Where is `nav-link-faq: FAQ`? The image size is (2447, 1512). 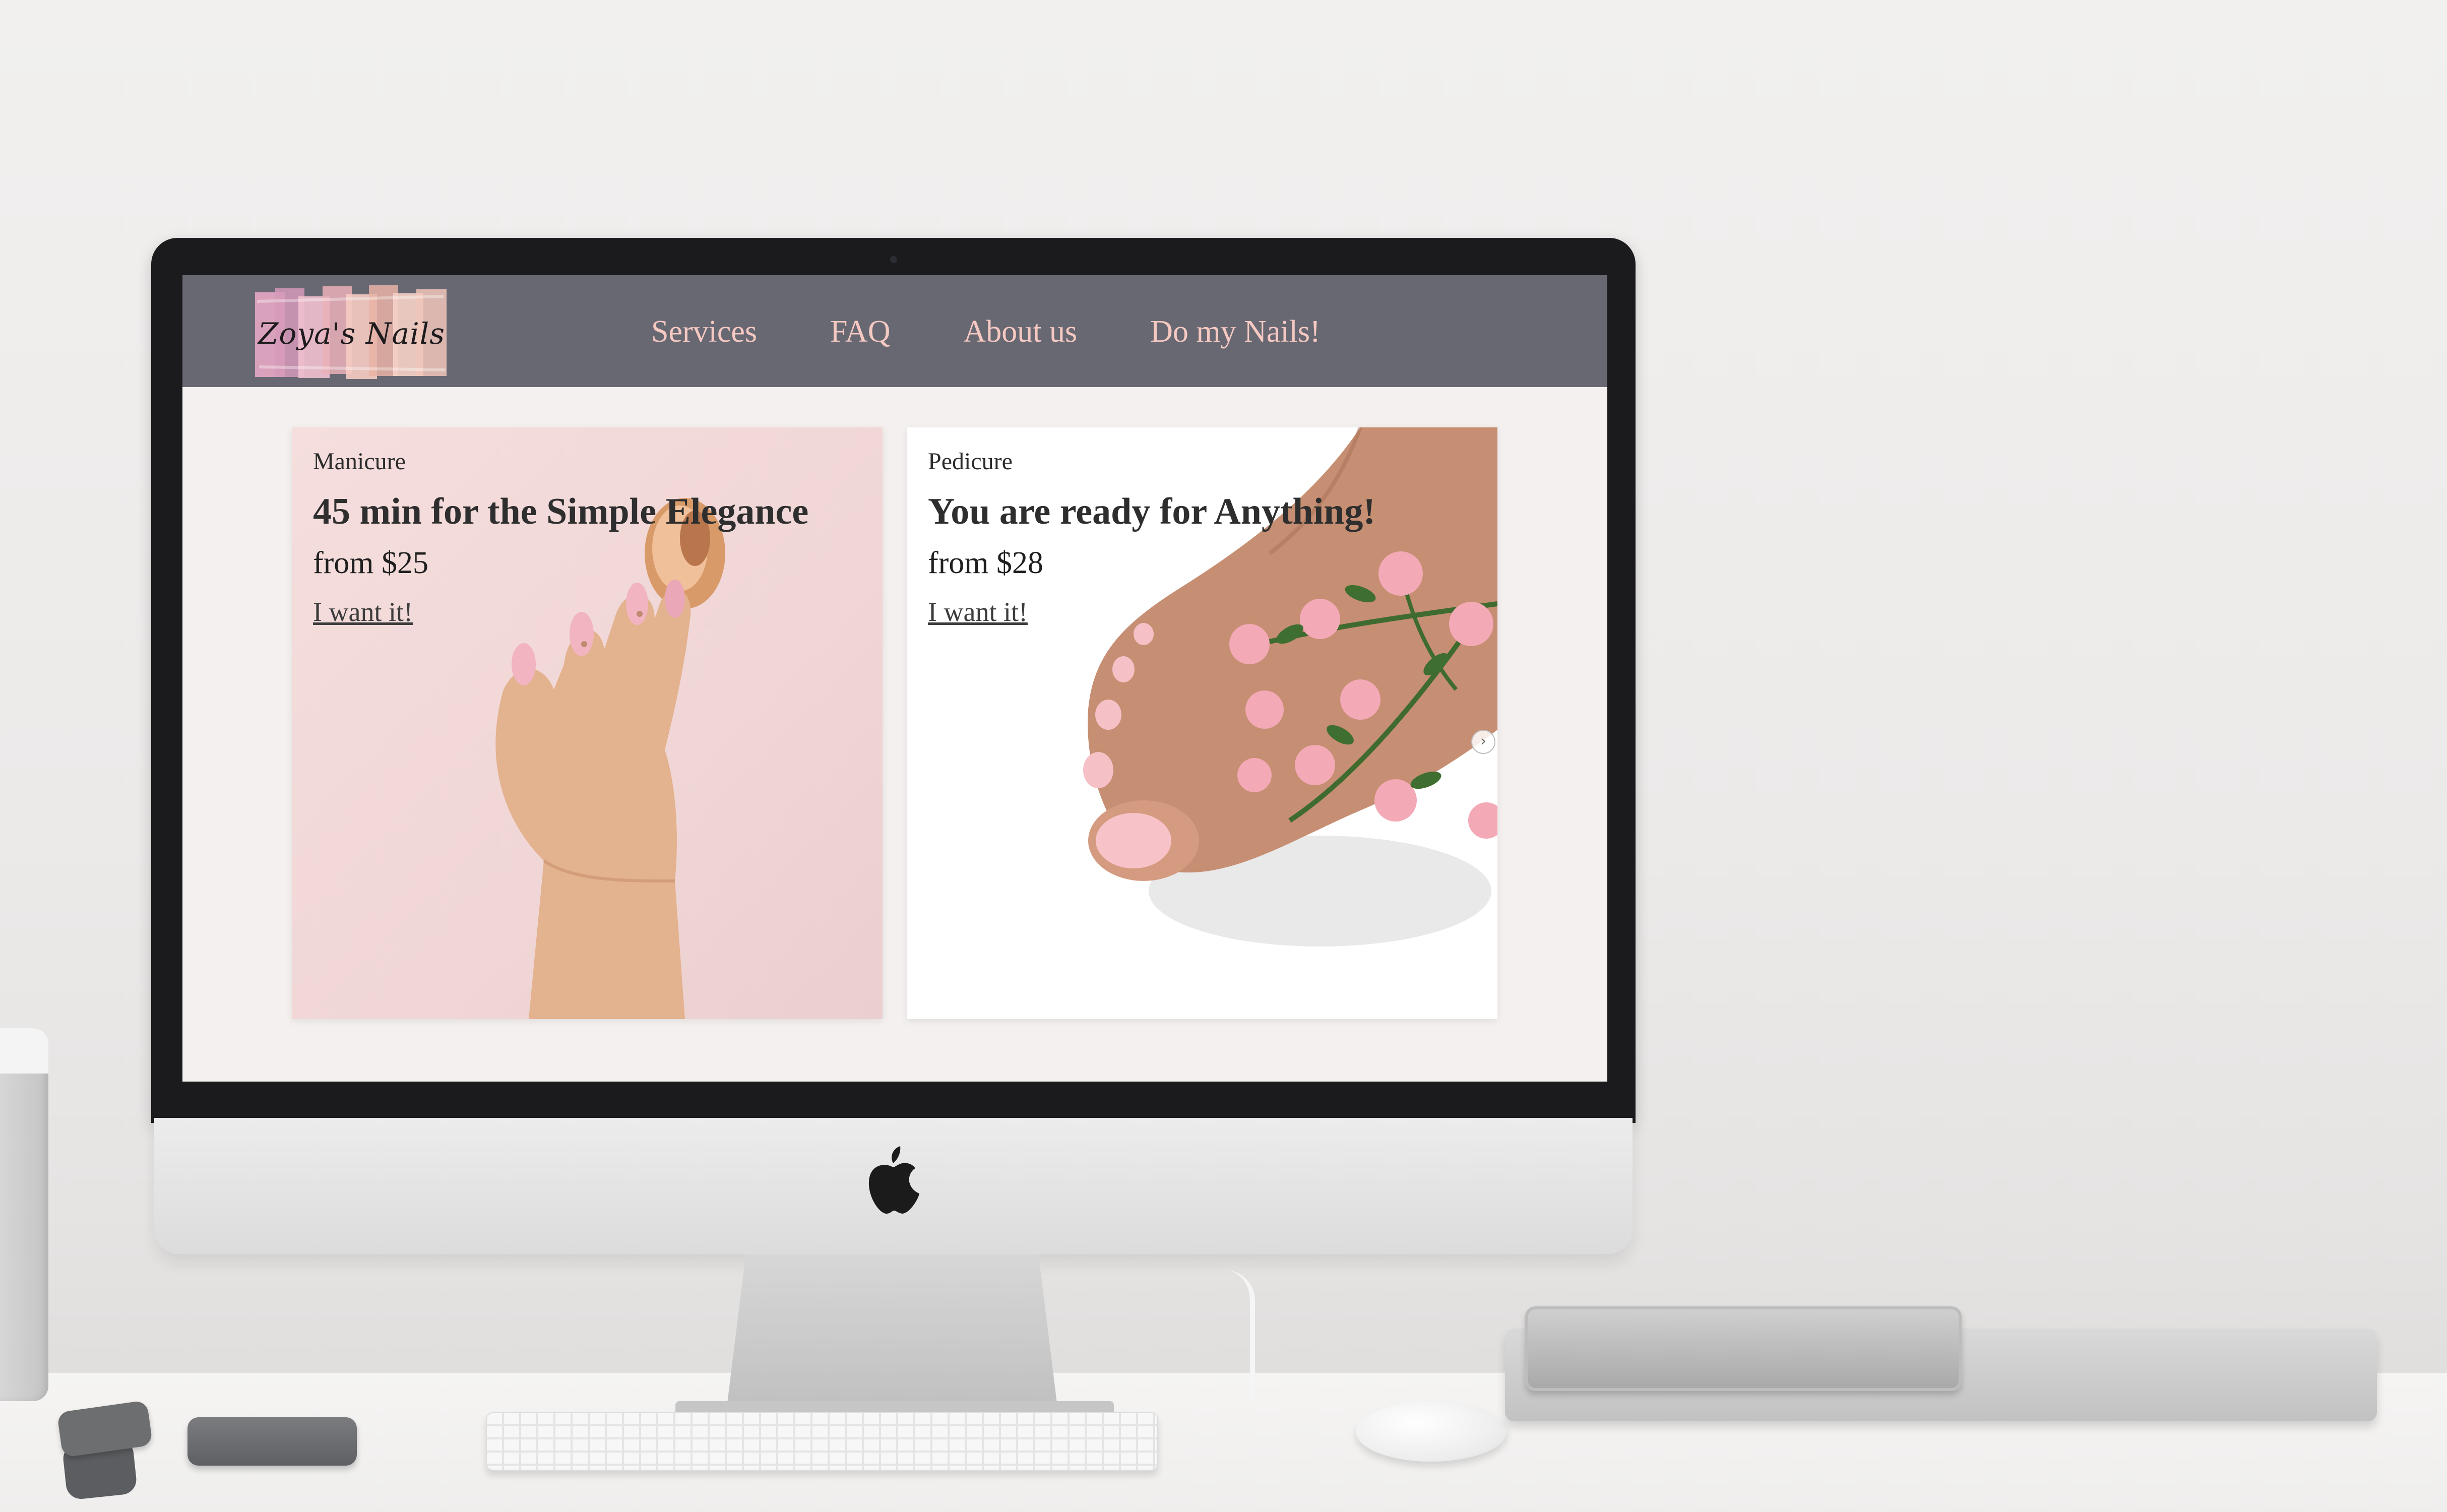
nav-link-faq: FAQ is located at coordinates (860, 332).